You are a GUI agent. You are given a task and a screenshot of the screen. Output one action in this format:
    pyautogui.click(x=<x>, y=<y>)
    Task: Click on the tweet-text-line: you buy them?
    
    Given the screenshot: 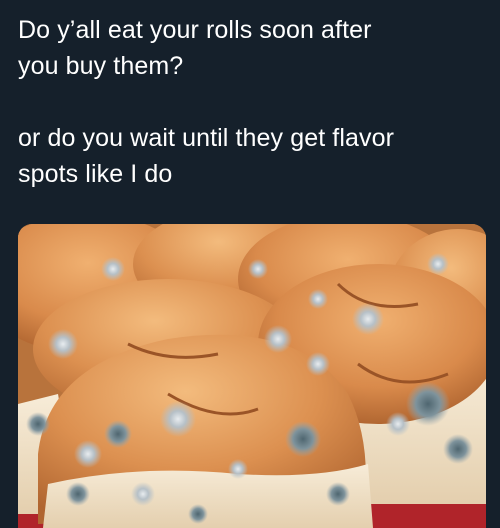 What is the action you would take?
    pyautogui.click(x=101, y=66)
    